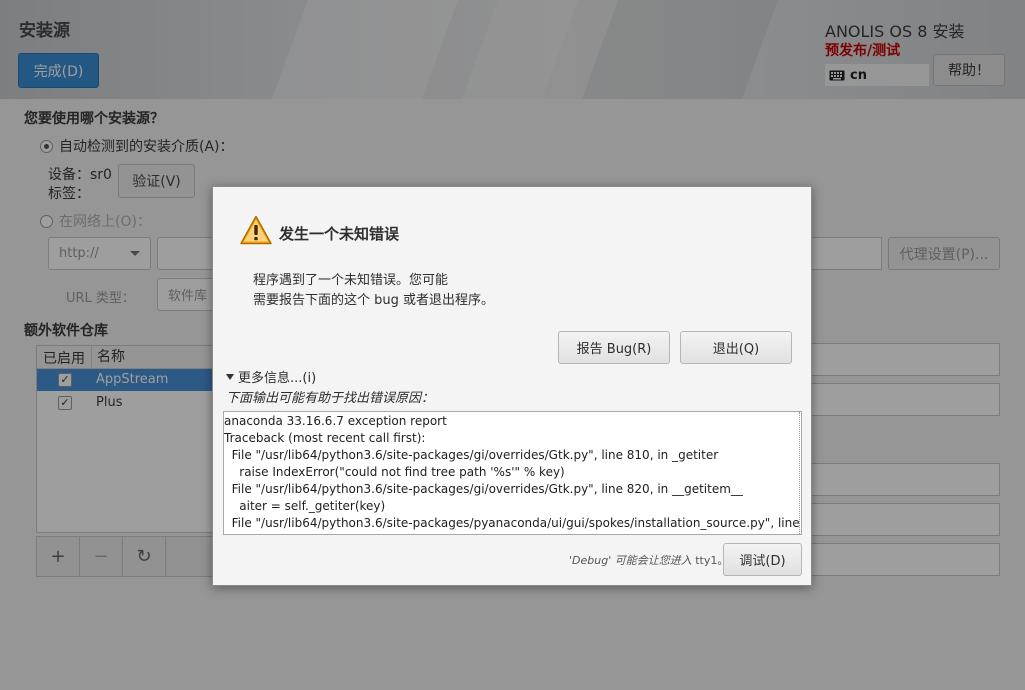 Image resolution: width=1025 pixels, height=690 pixels. I want to click on dialog-title: 发生一个未知错误, so click(339, 234).